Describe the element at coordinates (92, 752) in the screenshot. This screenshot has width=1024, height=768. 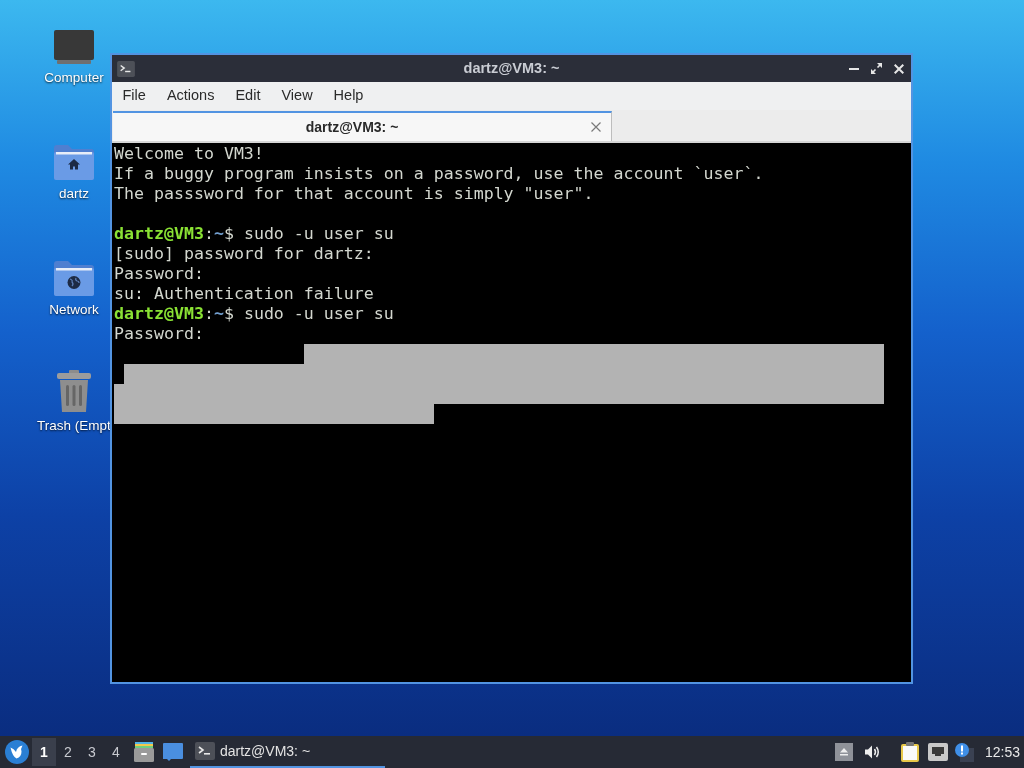
I see `workspace-button: 3` at that location.